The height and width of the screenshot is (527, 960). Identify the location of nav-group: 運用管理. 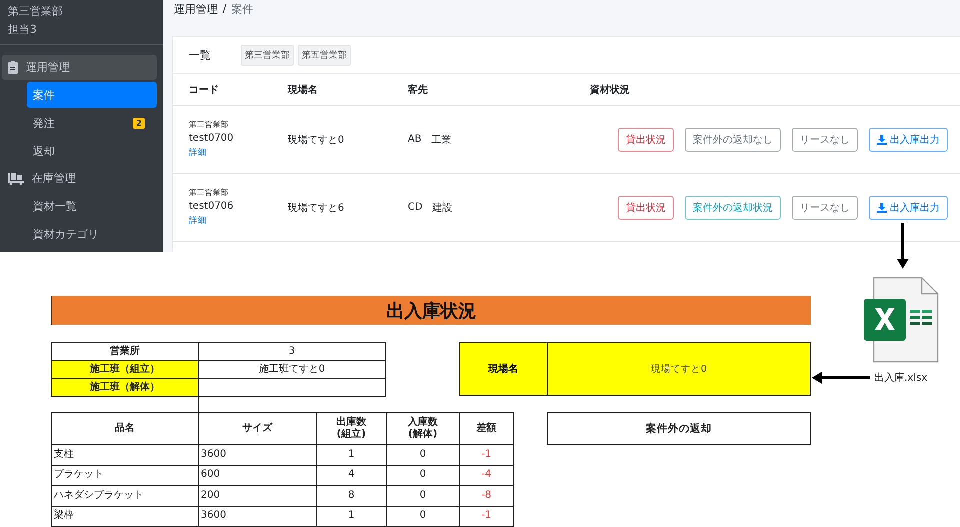
(79, 67).